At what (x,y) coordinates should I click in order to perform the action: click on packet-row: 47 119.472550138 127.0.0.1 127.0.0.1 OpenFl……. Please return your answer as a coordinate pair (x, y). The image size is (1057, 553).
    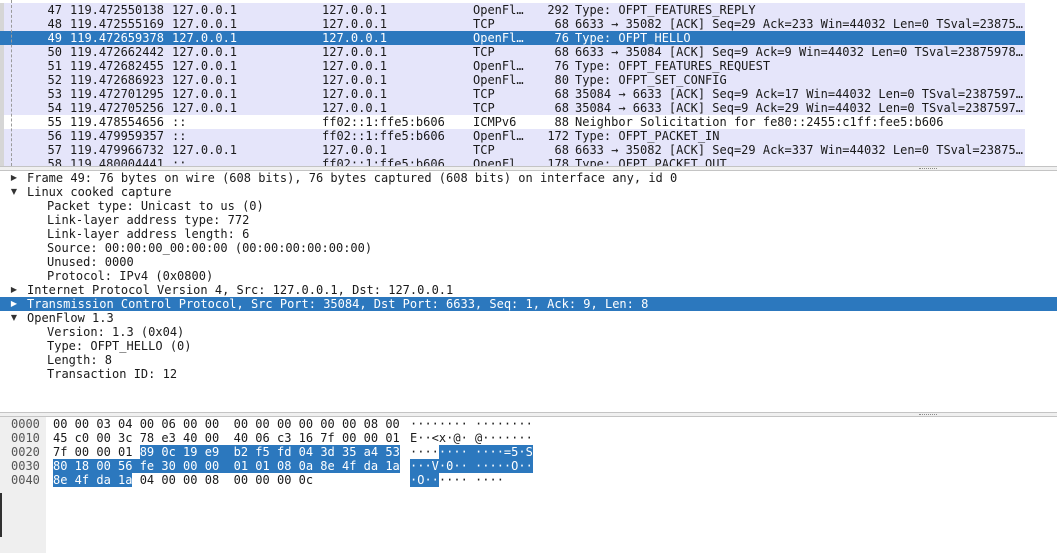
    Looking at the image, I should click on (514, 10).